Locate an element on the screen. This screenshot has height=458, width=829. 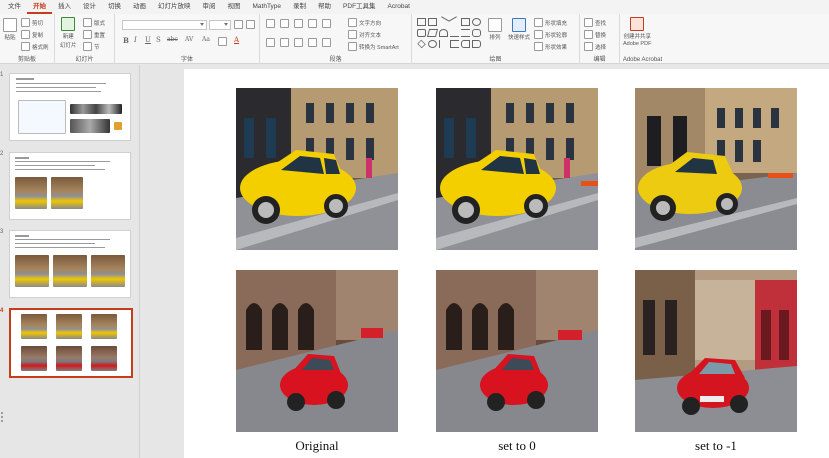
tab-insert: 插入 is located at coordinates (64, 7).